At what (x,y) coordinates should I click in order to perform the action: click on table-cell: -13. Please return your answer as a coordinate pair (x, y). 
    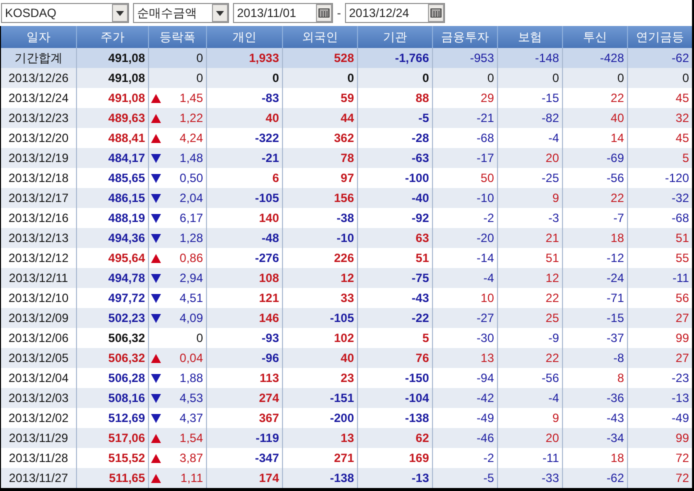
    Looking at the image, I should click on (395, 478).